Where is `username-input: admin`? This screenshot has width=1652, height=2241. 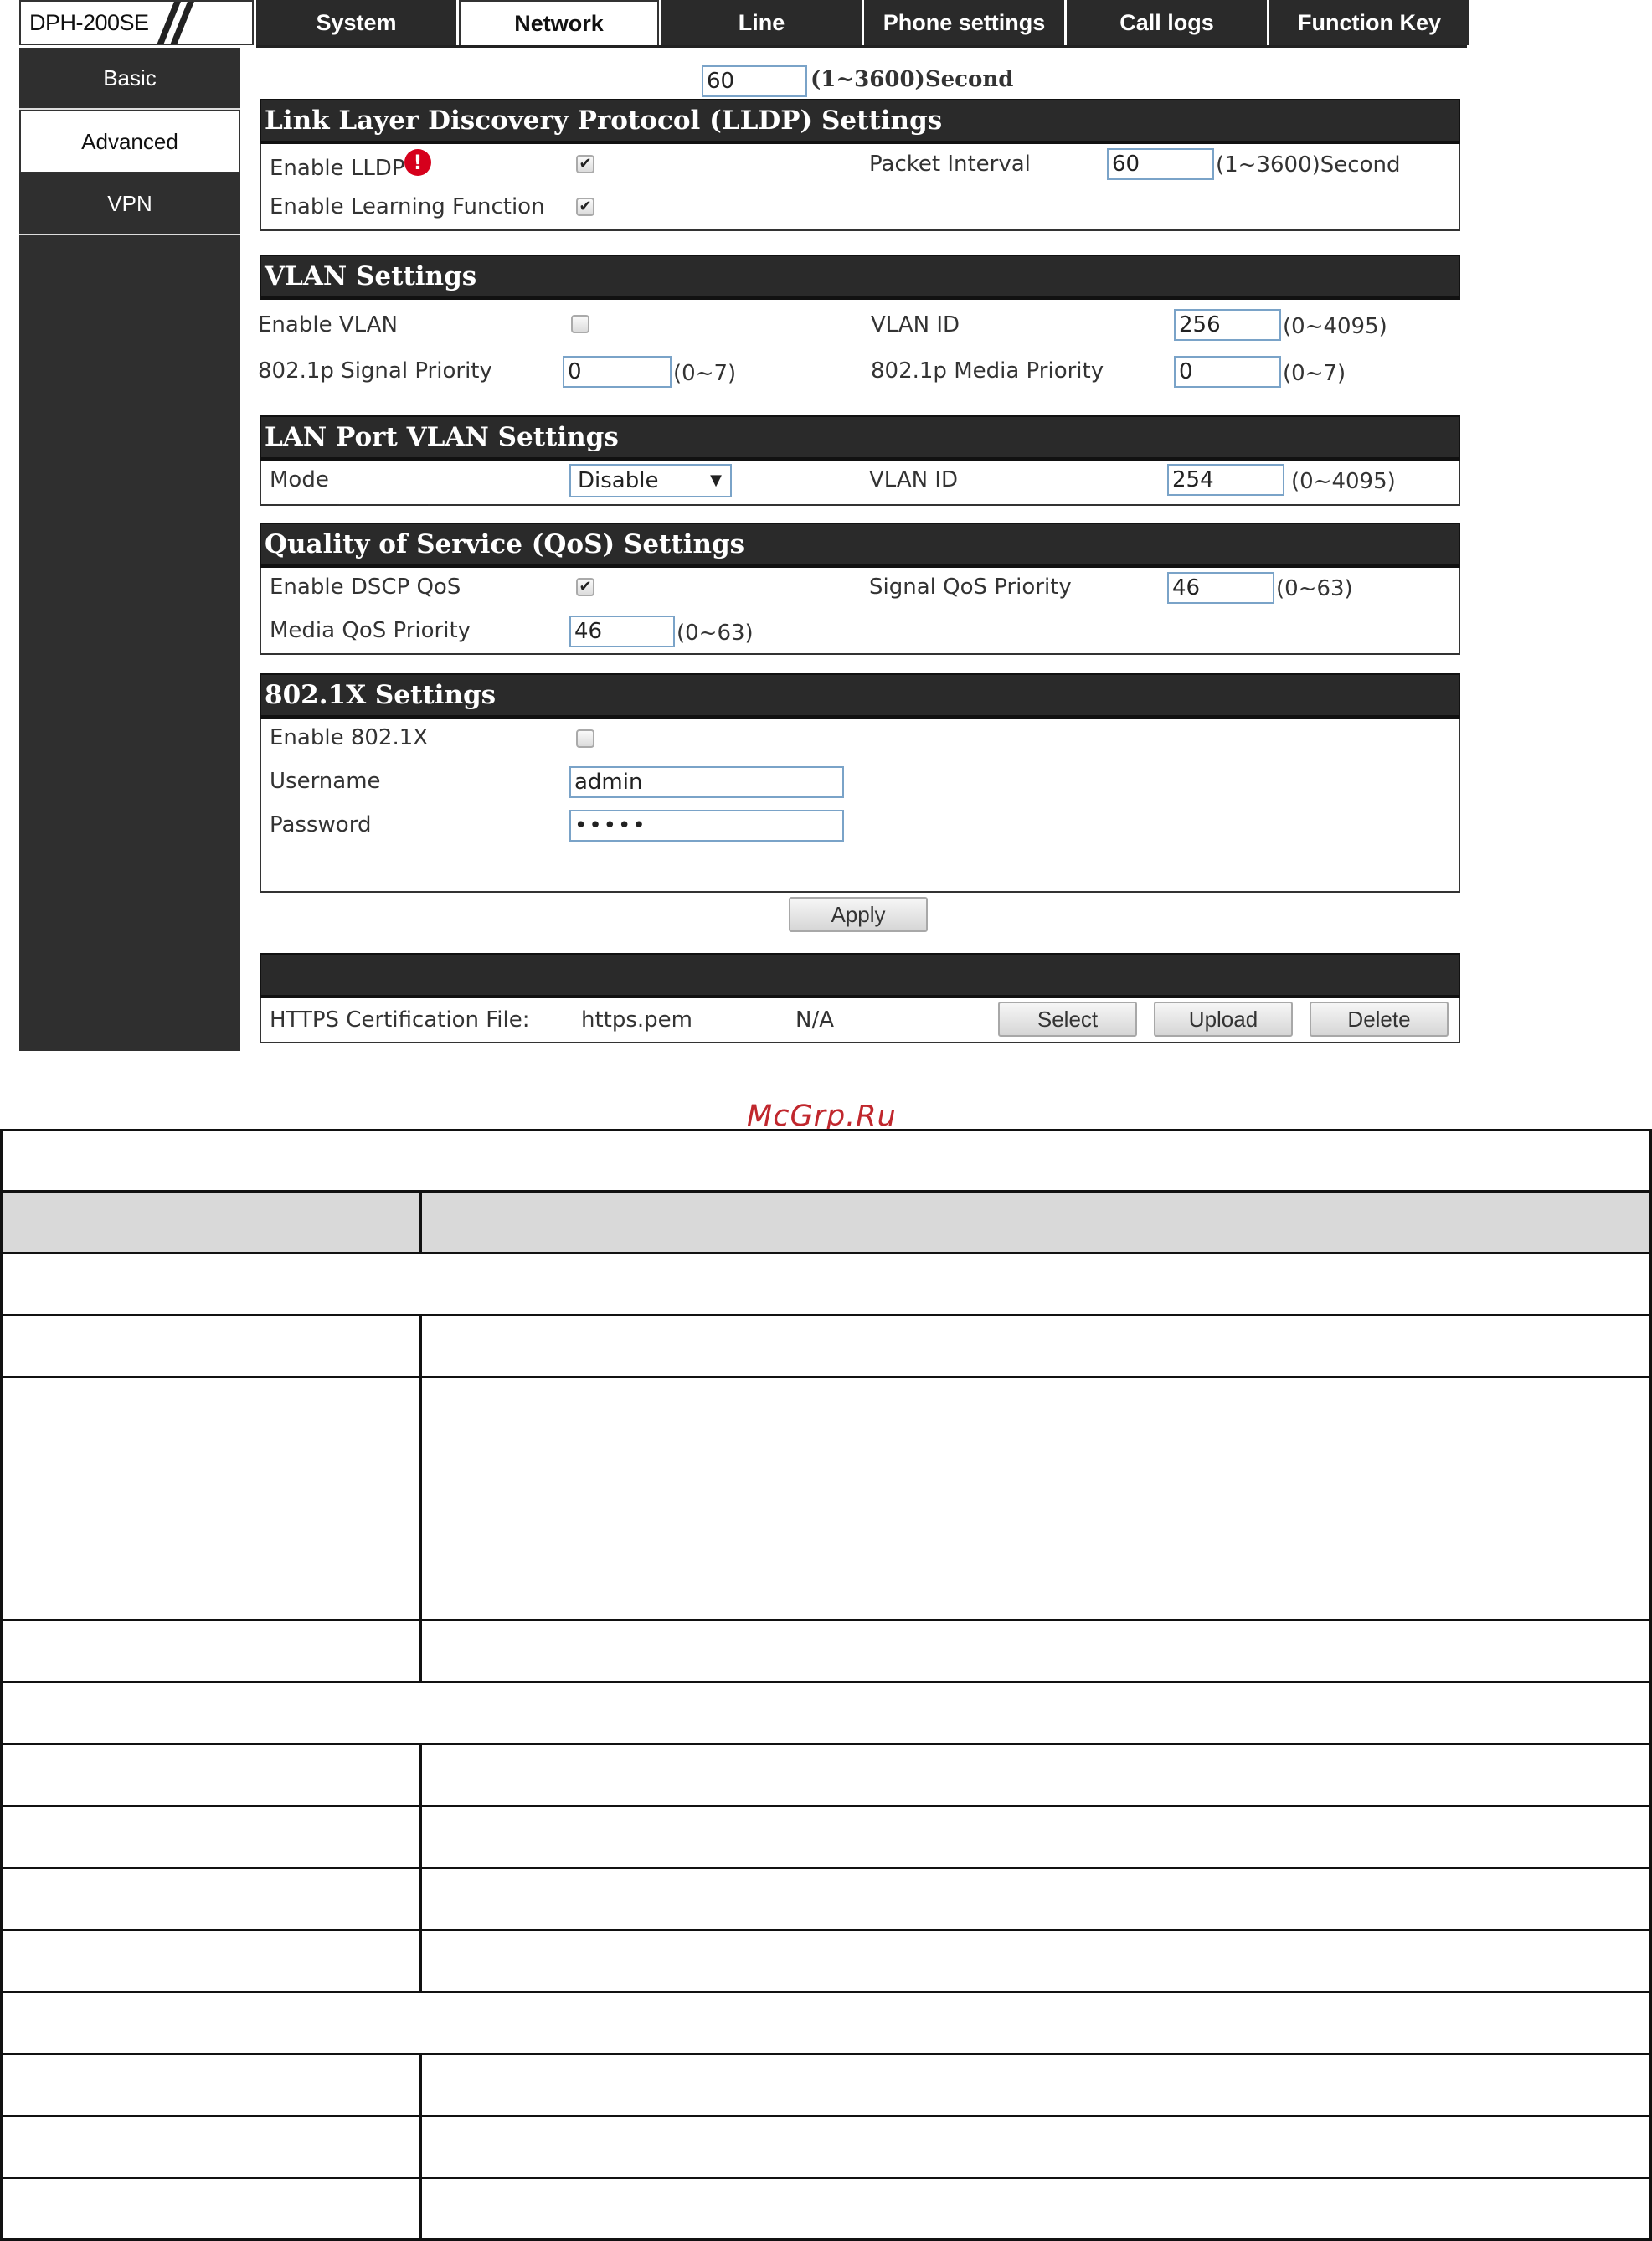 username-input: admin is located at coordinates (707, 782).